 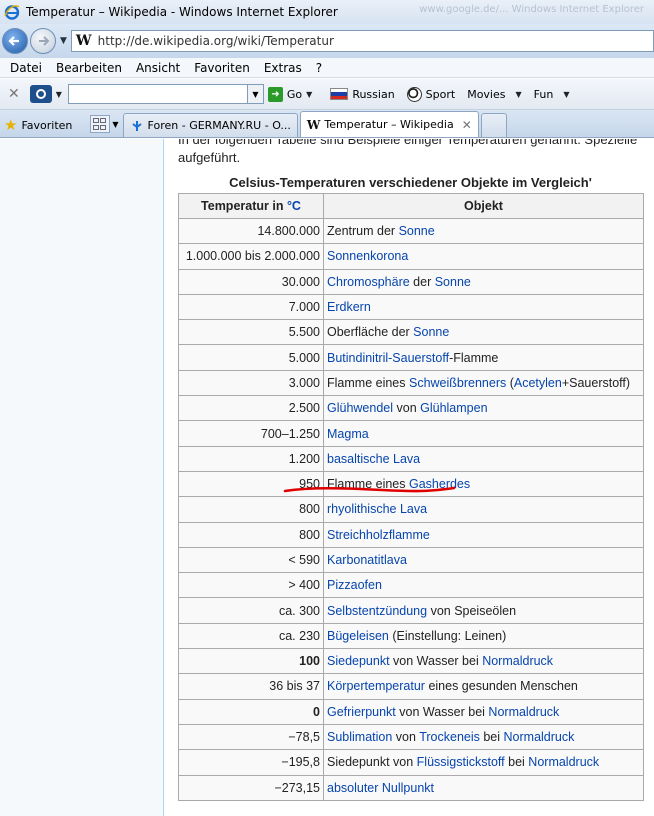 What do you see at coordinates (115, 124) in the screenshot?
I see `tab-list-dropdown-icon: ▼` at bounding box center [115, 124].